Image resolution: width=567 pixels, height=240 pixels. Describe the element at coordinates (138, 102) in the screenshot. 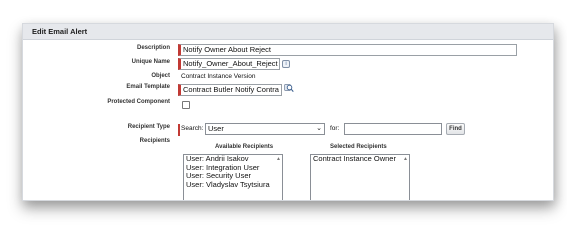

I see `protected-component-label: Protected Component` at that location.